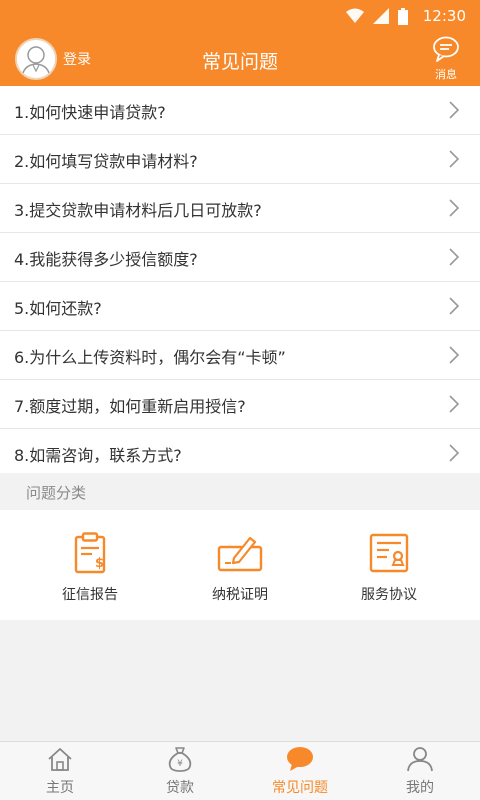  Describe the element at coordinates (138, 210) in the screenshot. I see `faq-question: 3.提交贷款申请材料后几日可放款?` at that location.